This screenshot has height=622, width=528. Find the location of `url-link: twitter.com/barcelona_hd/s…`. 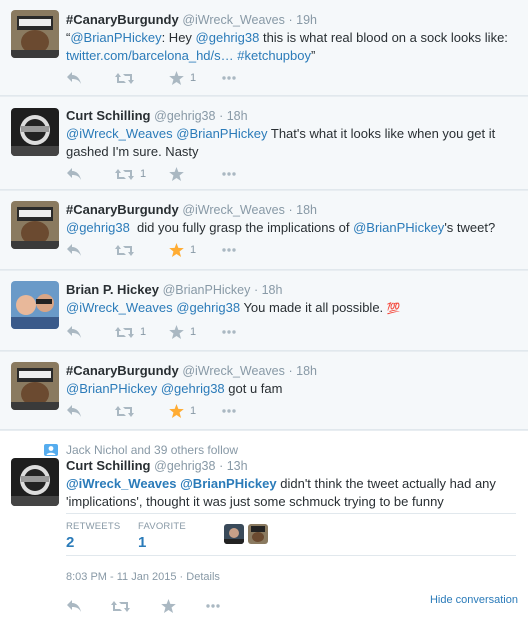

url-link: twitter.com/barcelona_hd/s… is located at coordinates (150, 55).